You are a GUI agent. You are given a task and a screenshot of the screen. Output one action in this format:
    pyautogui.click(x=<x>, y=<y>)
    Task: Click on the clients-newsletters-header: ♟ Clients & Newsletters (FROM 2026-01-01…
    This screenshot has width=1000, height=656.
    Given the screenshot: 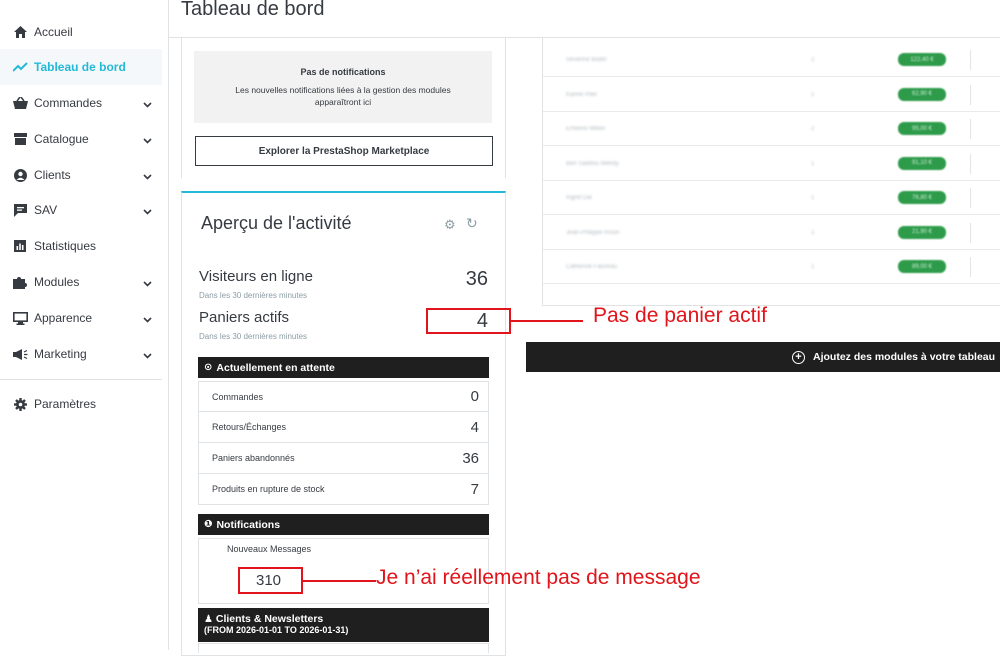 What is the action you would take?
    pyautogui.click(x=343, y=625)
    